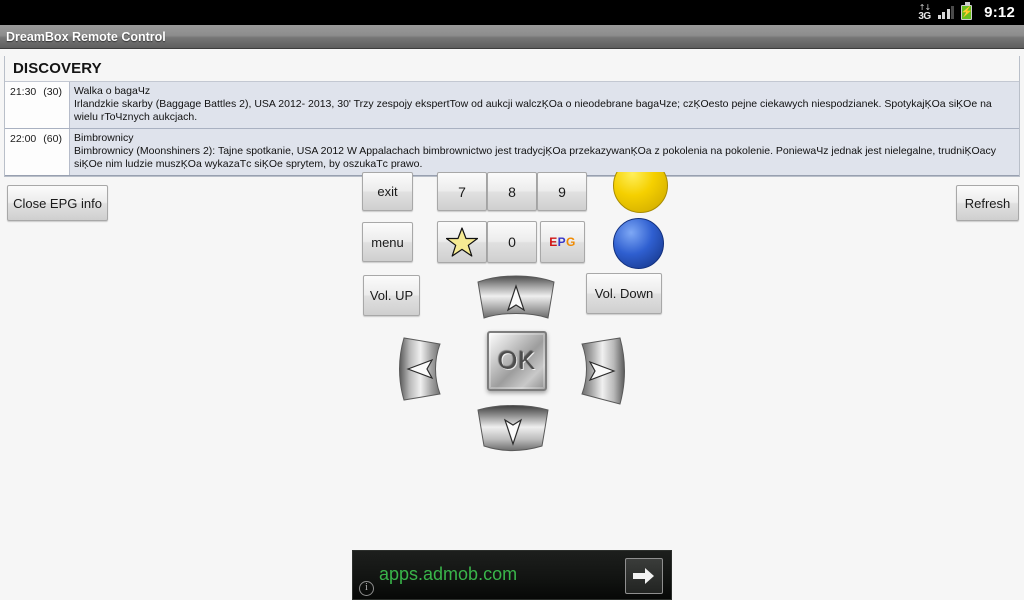 This screenshot has height=600, width=1024. I want to click on volume-down-label: Vol. Down, so click(624, 293).